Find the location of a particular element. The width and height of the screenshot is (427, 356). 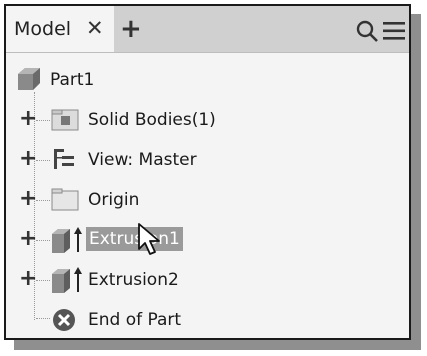

search-icon is located at coordinates (367, 31).